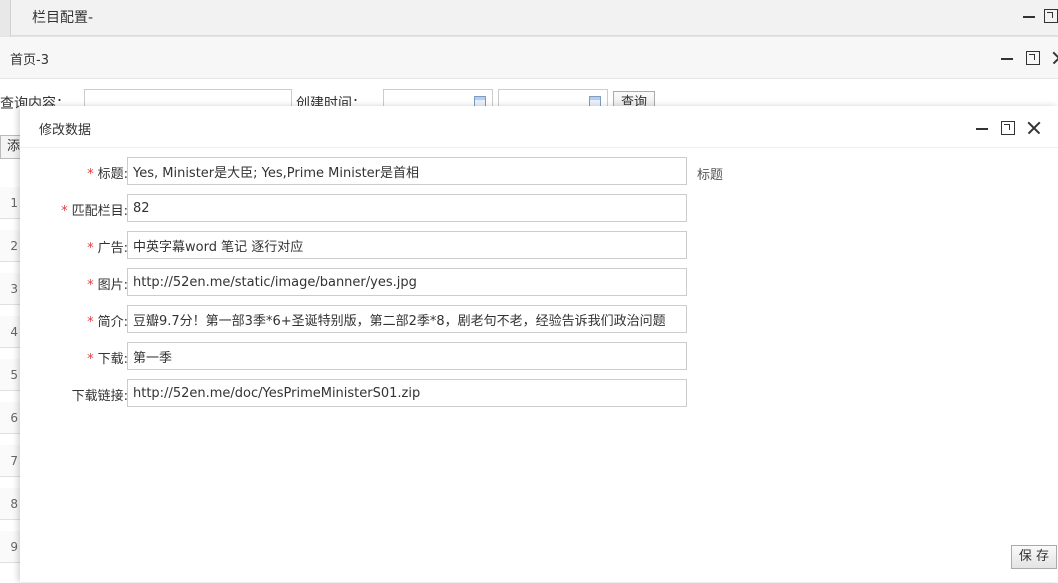 This screenshot has height=583, width=1058. I want to click on row-number: 2, so click(11, 246).